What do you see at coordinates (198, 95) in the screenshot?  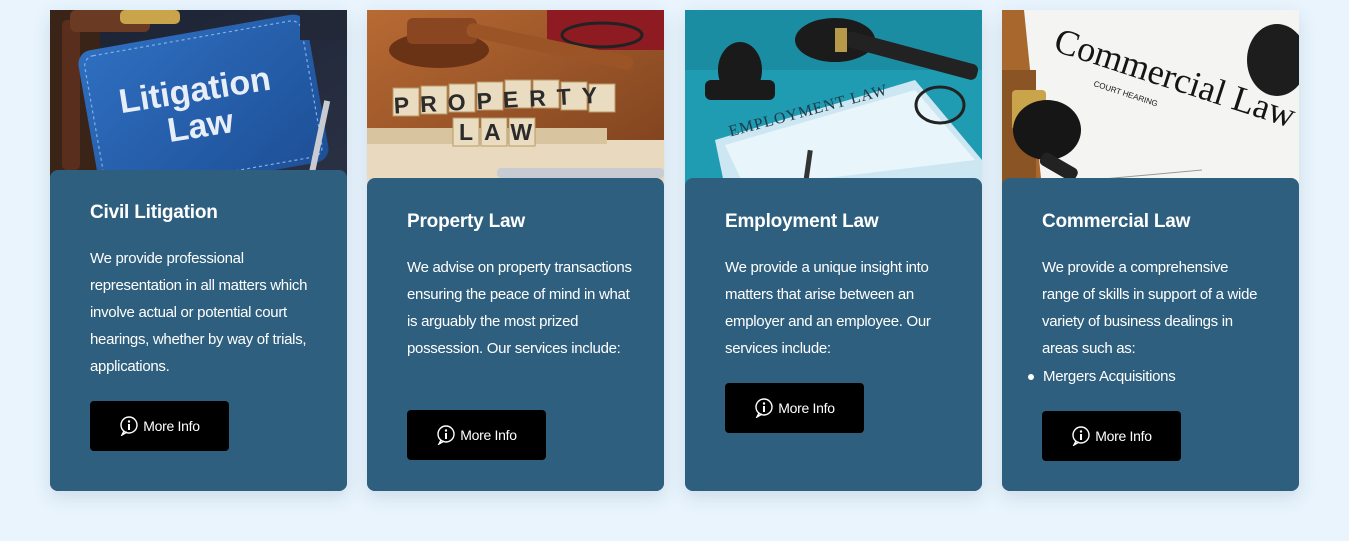 I see `civil-litigation-image: Litigation Law` at bounding box center [198, 95].